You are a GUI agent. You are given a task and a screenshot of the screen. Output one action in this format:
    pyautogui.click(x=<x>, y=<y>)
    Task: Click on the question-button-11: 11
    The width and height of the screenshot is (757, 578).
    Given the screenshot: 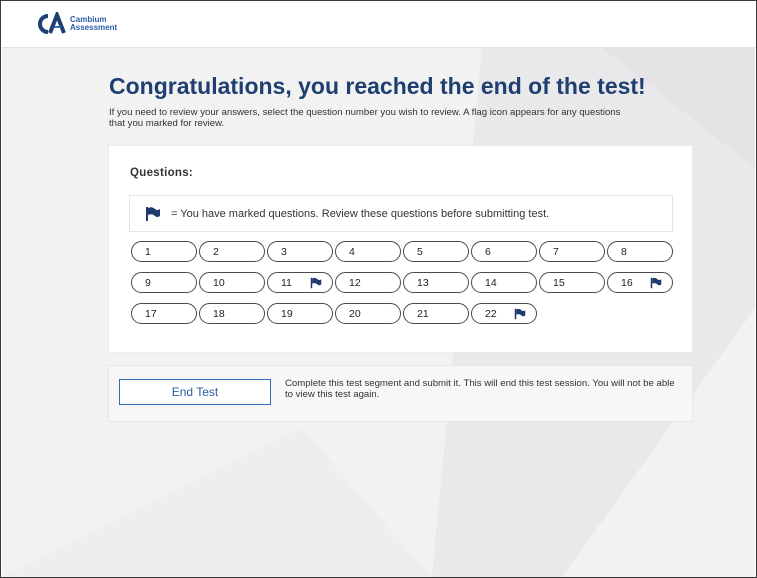 What is the action you would take?
    pyautogui.click(x=300, y=282)
    